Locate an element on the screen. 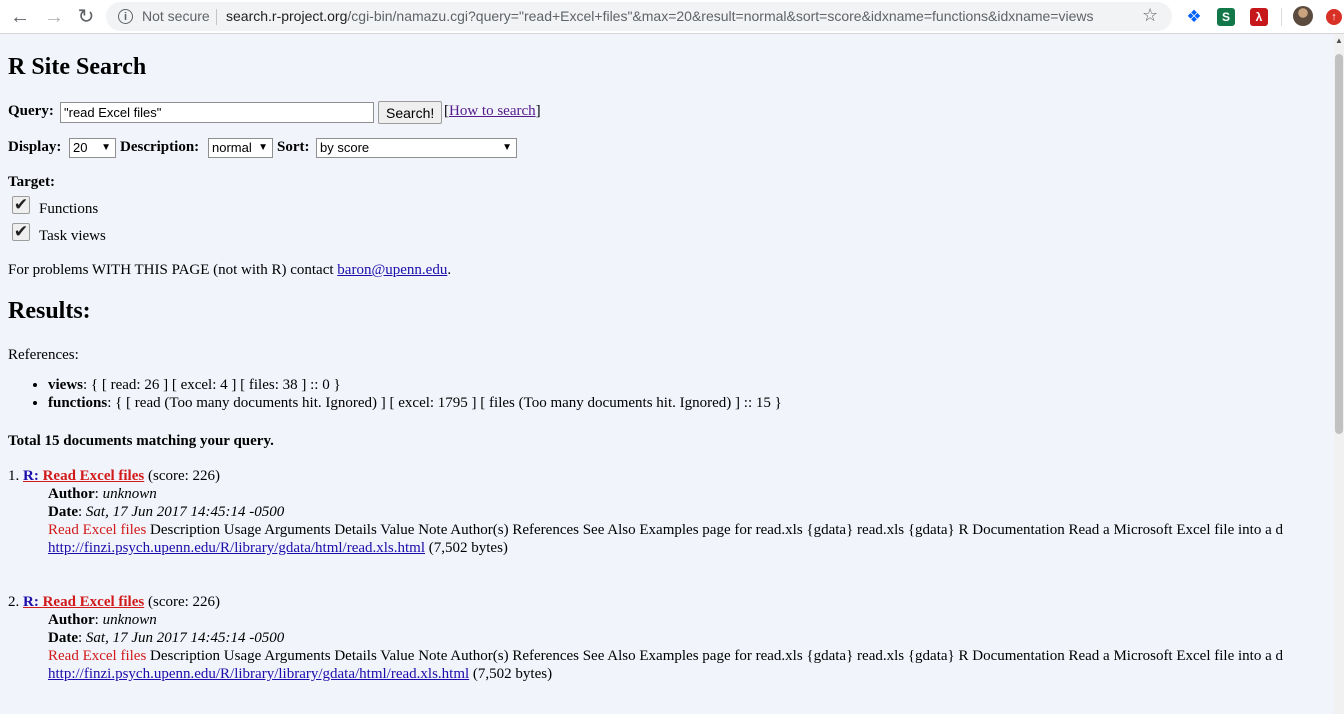 This screenshot has width=1344, height=714. display-label: Display: is located at coordinates (35, 147).